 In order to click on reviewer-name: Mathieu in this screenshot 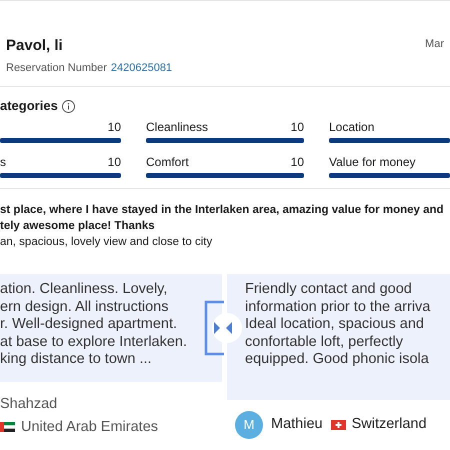, I will do `click(297, 424)`.